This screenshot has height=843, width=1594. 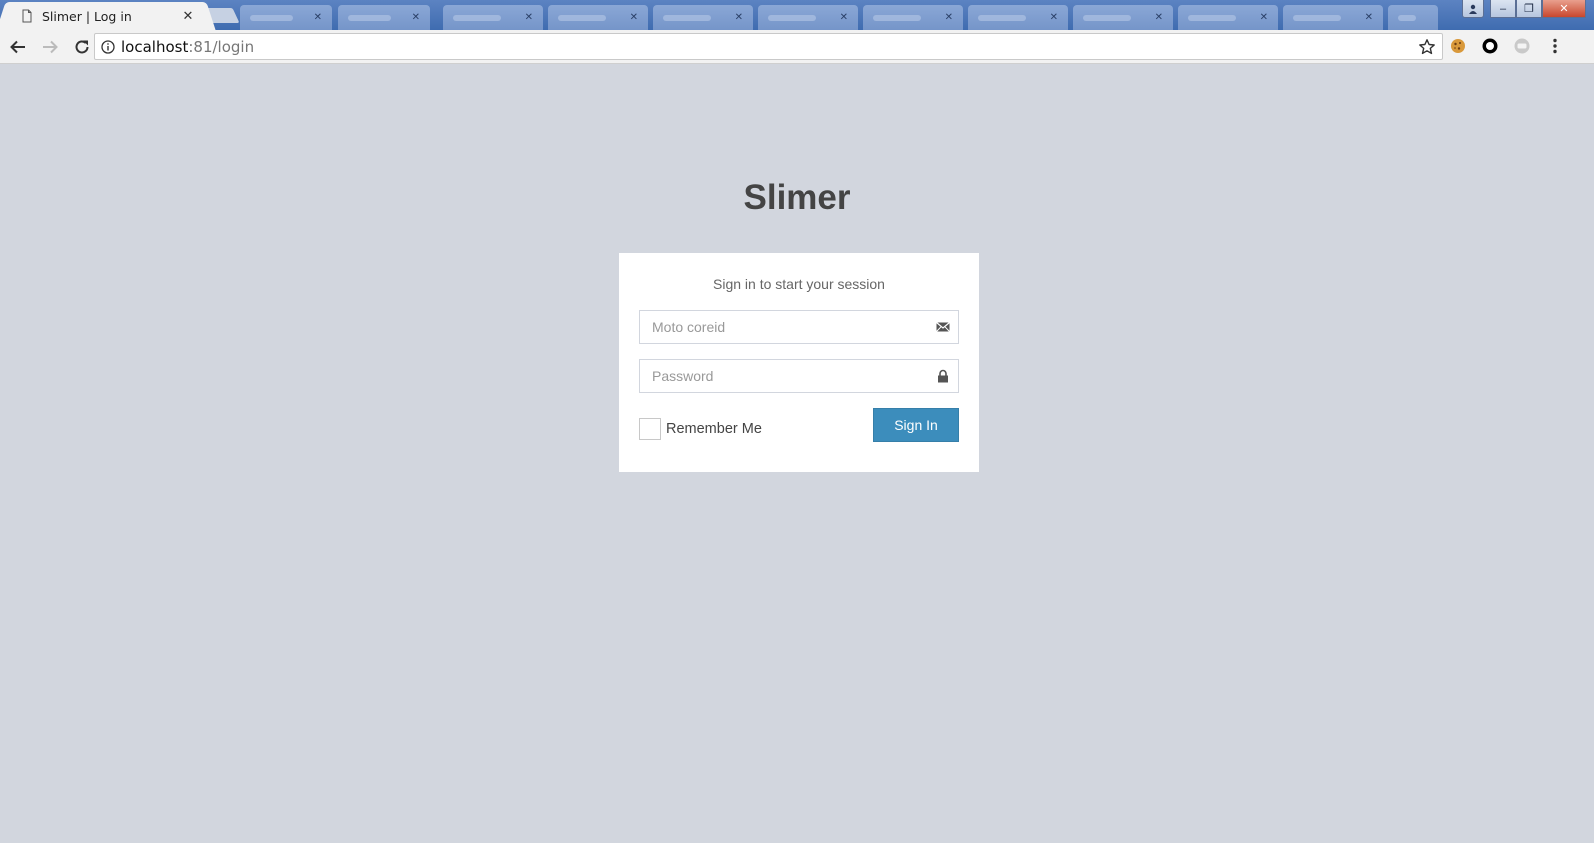 I want to click on coreid-field, so click(x=799, y=327).